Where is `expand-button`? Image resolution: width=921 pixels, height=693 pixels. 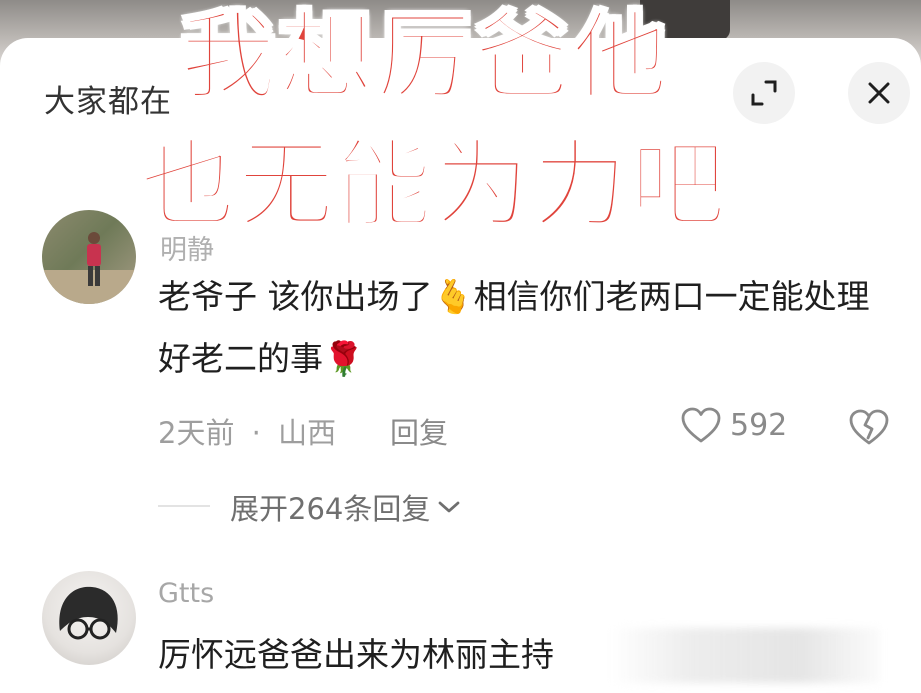
expand-button is located at coordinates (764, 93).